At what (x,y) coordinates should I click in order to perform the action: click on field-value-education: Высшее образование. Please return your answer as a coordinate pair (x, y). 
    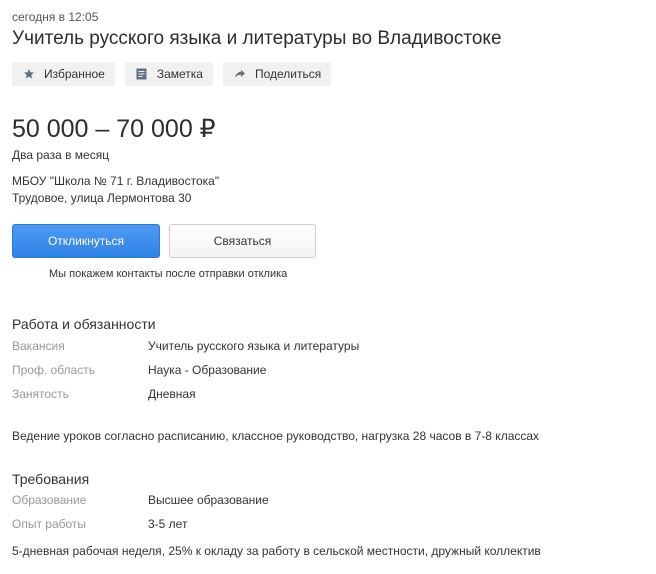
    Looking at the image, I should click on (208, 500).